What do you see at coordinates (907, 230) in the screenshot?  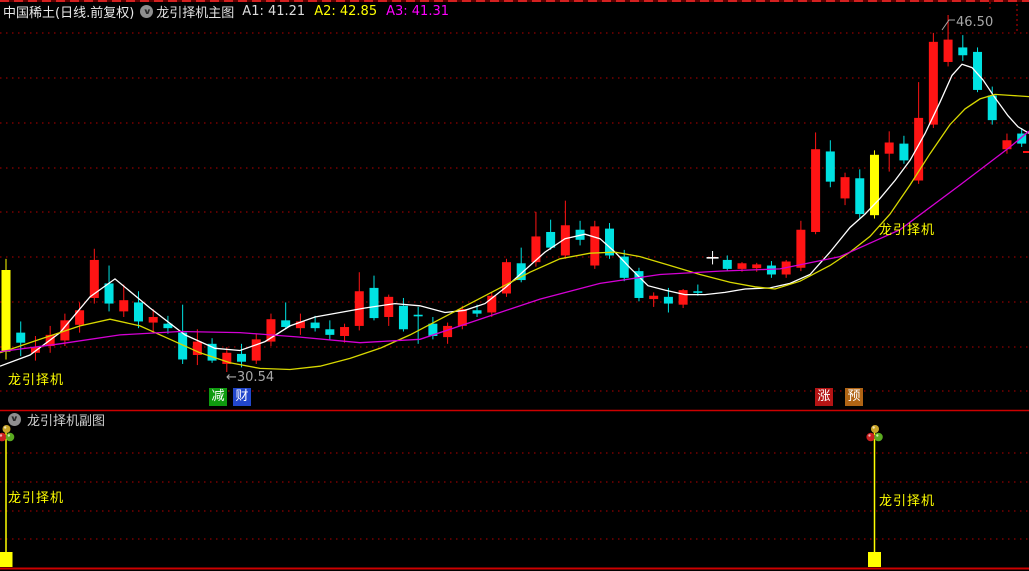 I see `signal-label-main-right: 龙引择机` at bounding box center [907, 230].